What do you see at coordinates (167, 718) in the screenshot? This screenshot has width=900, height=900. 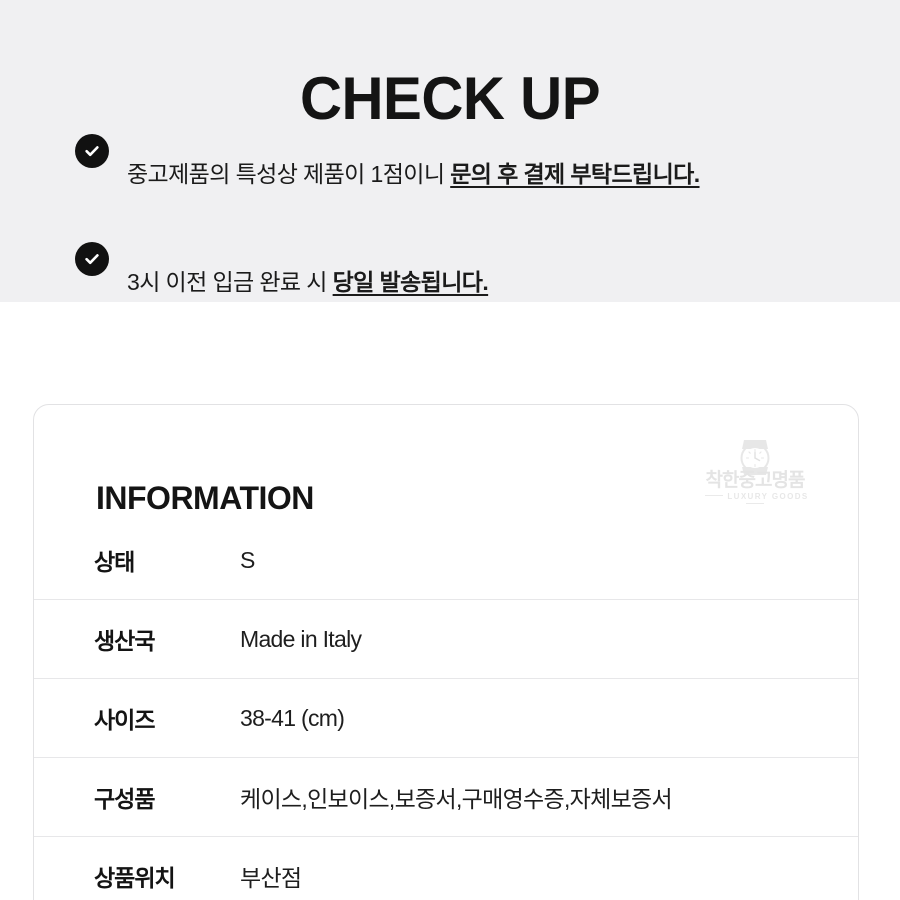 I see `spec-label: 사이즈` at bounding box center [167, 718].